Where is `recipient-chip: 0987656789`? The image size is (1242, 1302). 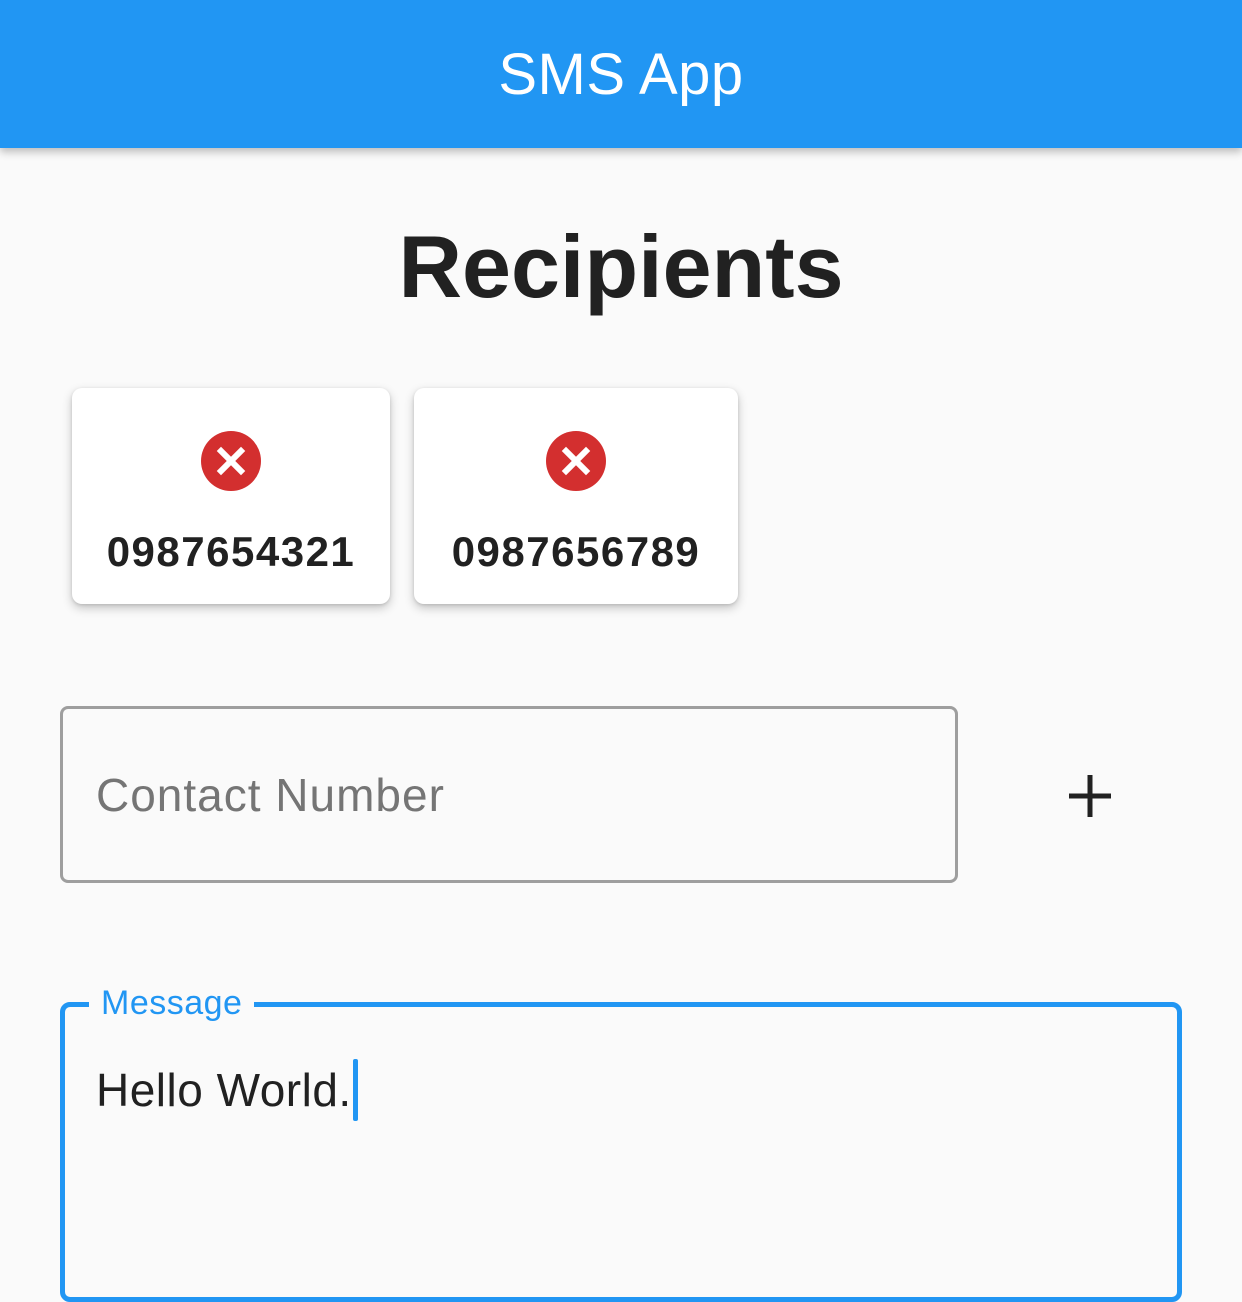 recipient-chip: 0987656789 is located at coordinates (576, 496).